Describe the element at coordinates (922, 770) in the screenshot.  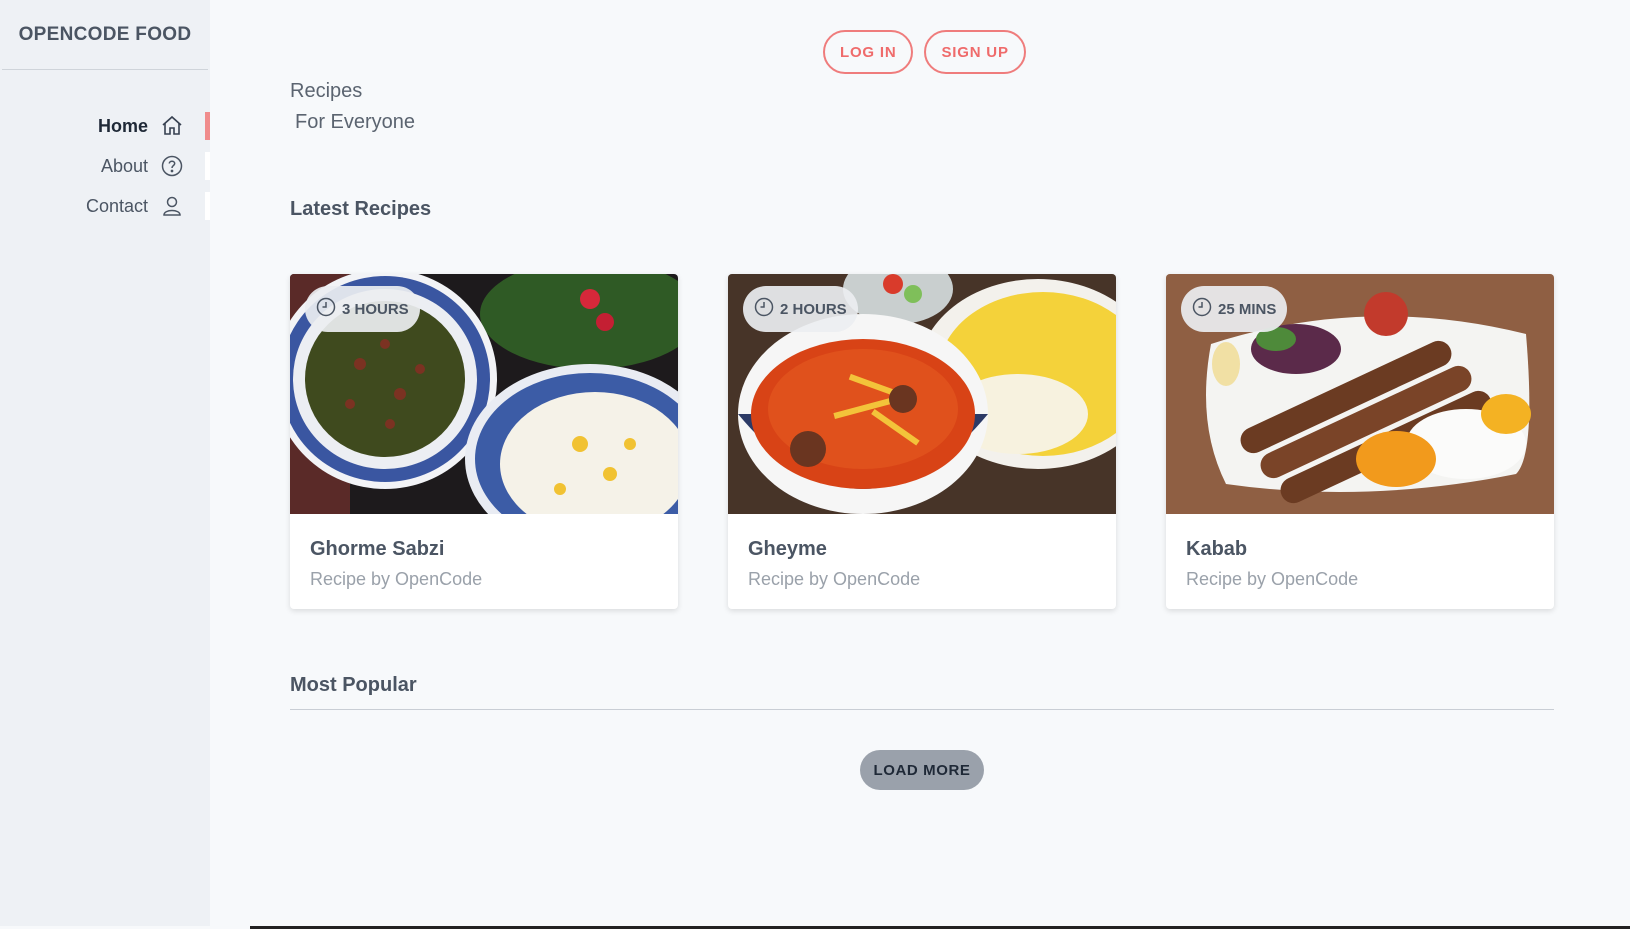
I see `load-more-button: LOAD MORE` at that location.